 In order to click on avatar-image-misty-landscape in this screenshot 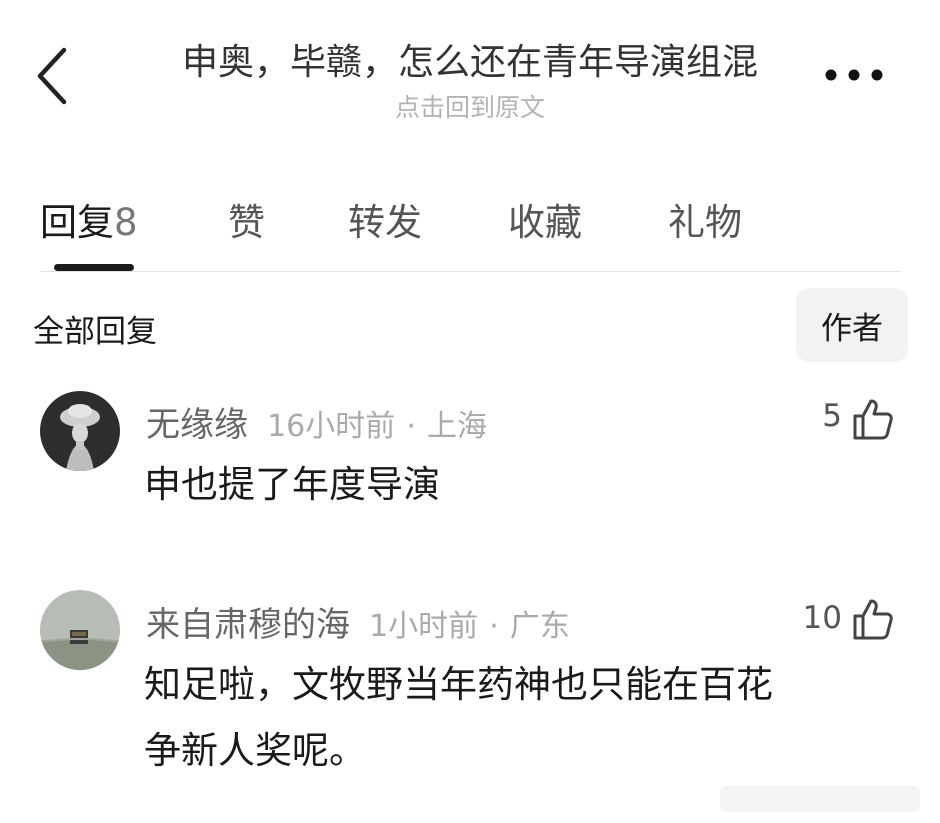, I will do `click(80, 630)`.